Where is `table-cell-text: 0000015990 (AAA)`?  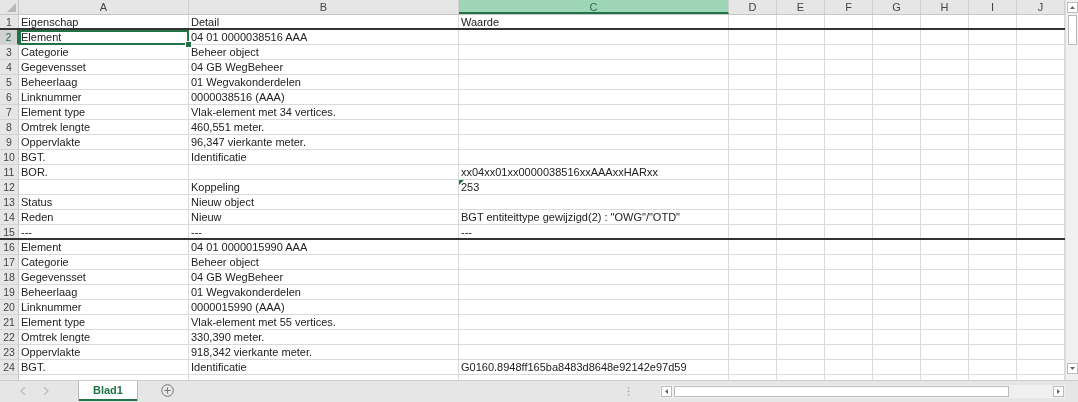
table-cell-text: 0000015990 (AAA) is located at coordinates (238, 307).